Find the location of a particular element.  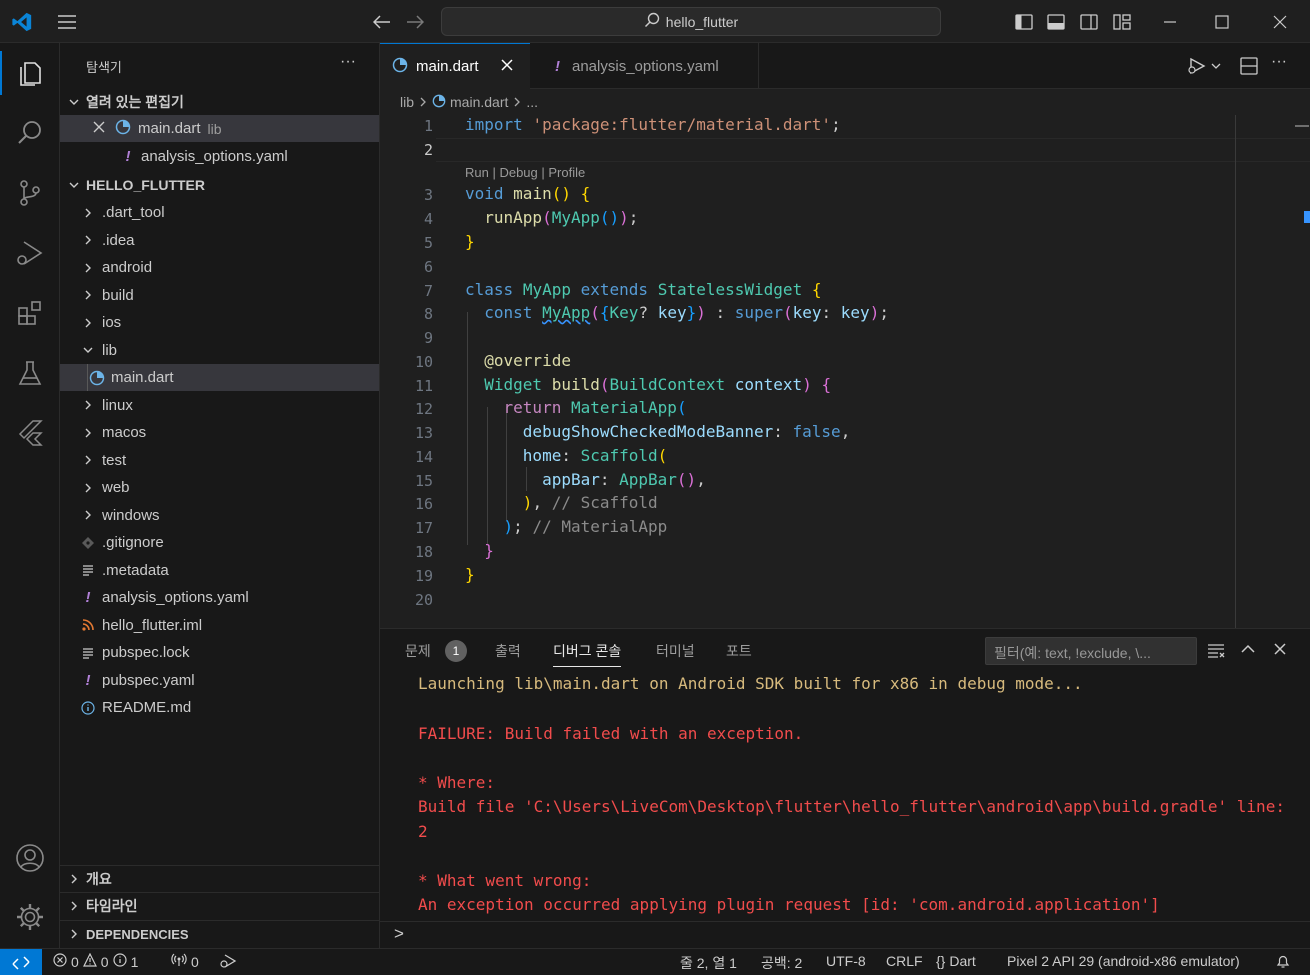

timeline-section-header: 타임라인 is located at coordinates (219, 905).